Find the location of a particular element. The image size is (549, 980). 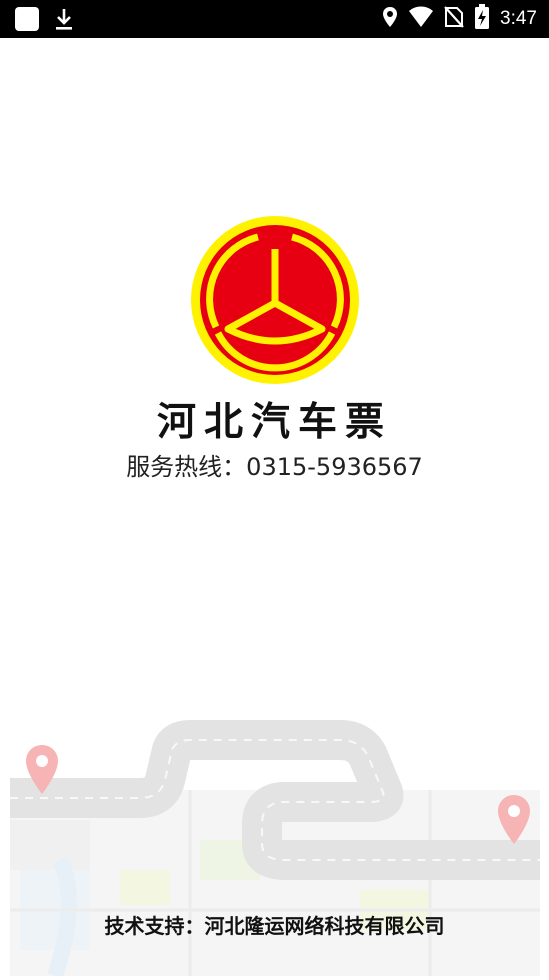

technical-support: 技术支持：河北隆运网络科技有限公司 is located at coordinates (274, 926).